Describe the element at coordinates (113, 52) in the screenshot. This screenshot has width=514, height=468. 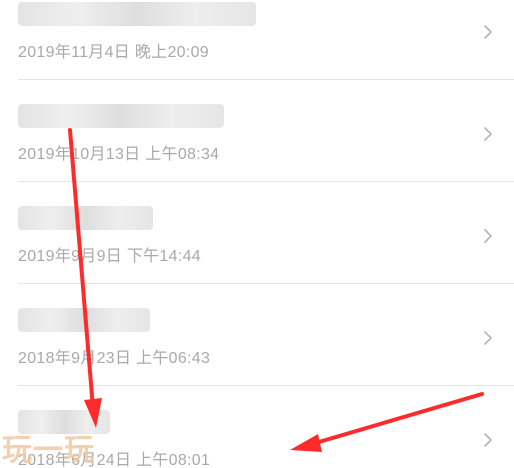
I see `connection-date: 2019年11月4日 晚上20:09` at that location.